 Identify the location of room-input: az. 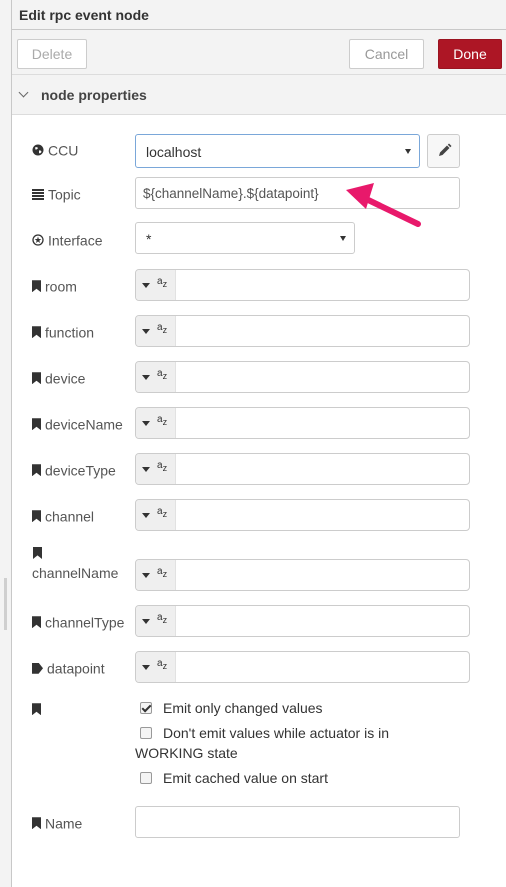
(302, 285).